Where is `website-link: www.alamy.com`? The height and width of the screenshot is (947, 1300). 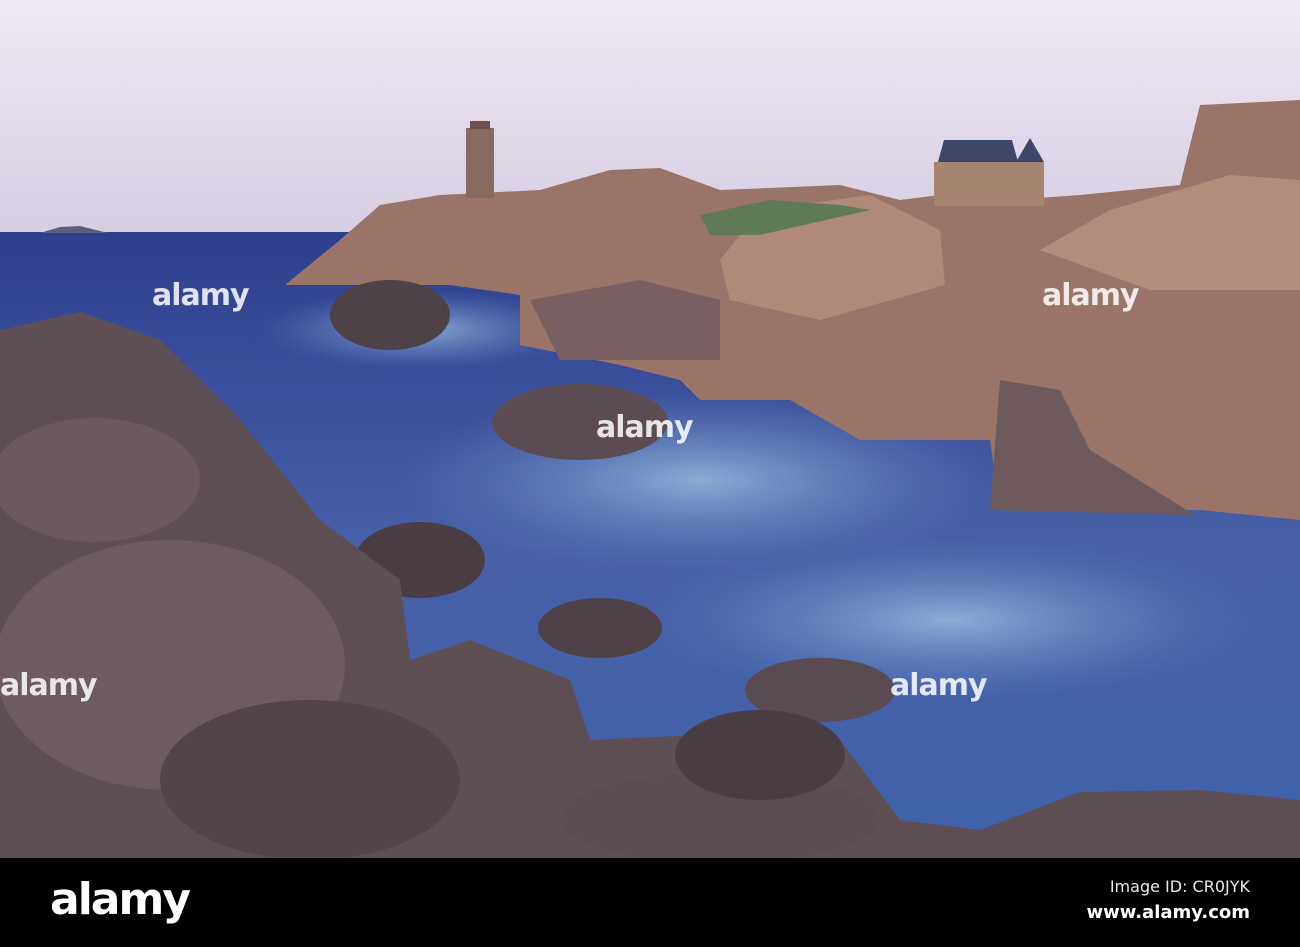
website-link: www.alamy.com is located at coordinates (1168, 912).